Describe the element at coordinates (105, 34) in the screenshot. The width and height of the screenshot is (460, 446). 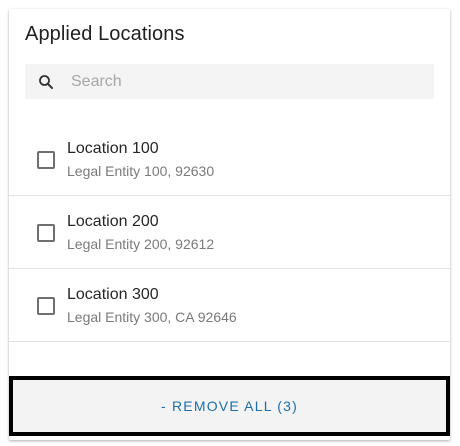
I see `panel-title: Applied Locations` at that location.